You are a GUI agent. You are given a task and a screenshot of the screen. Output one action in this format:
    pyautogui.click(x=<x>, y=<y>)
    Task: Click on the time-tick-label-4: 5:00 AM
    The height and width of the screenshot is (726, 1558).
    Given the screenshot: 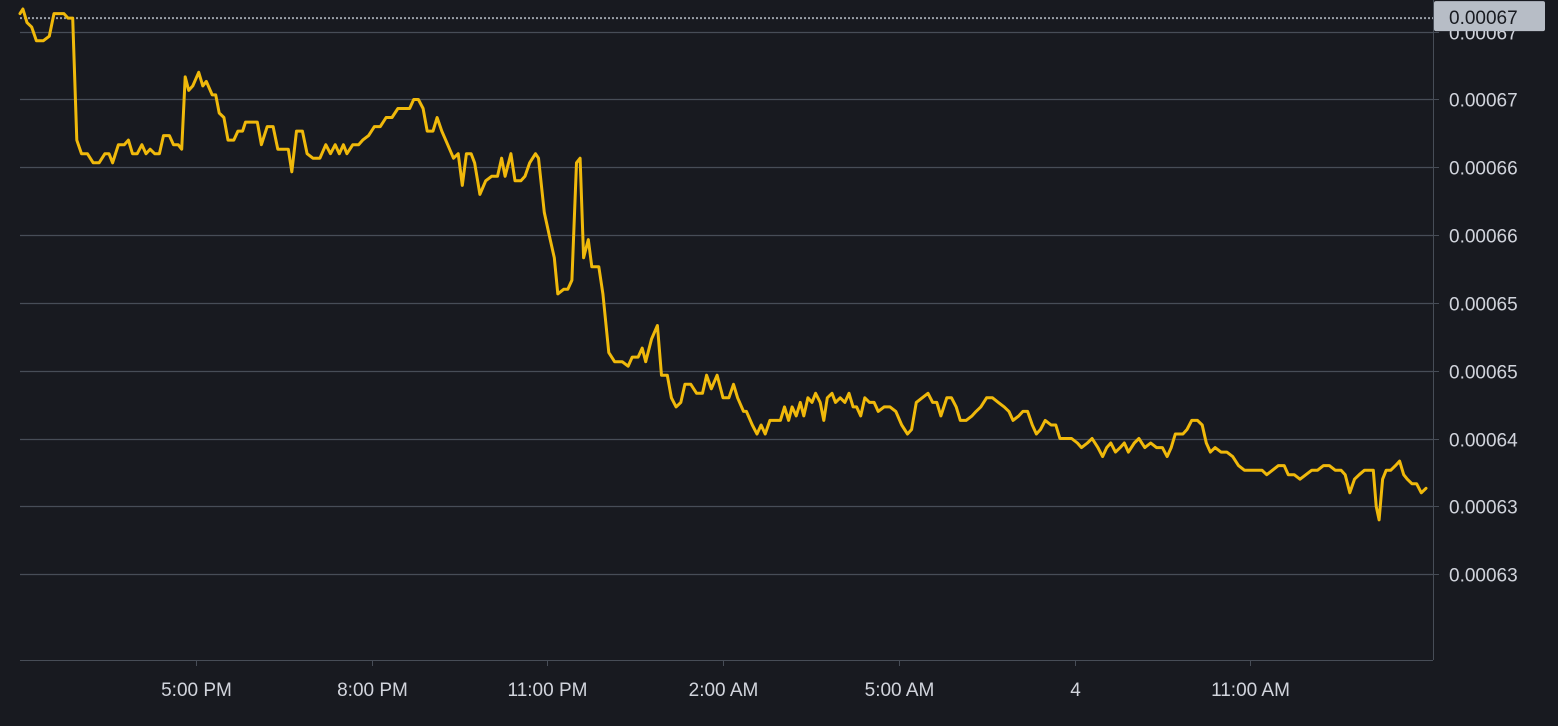 What is the action you would take?
    pyautogui.click(x=900, y=690)
    